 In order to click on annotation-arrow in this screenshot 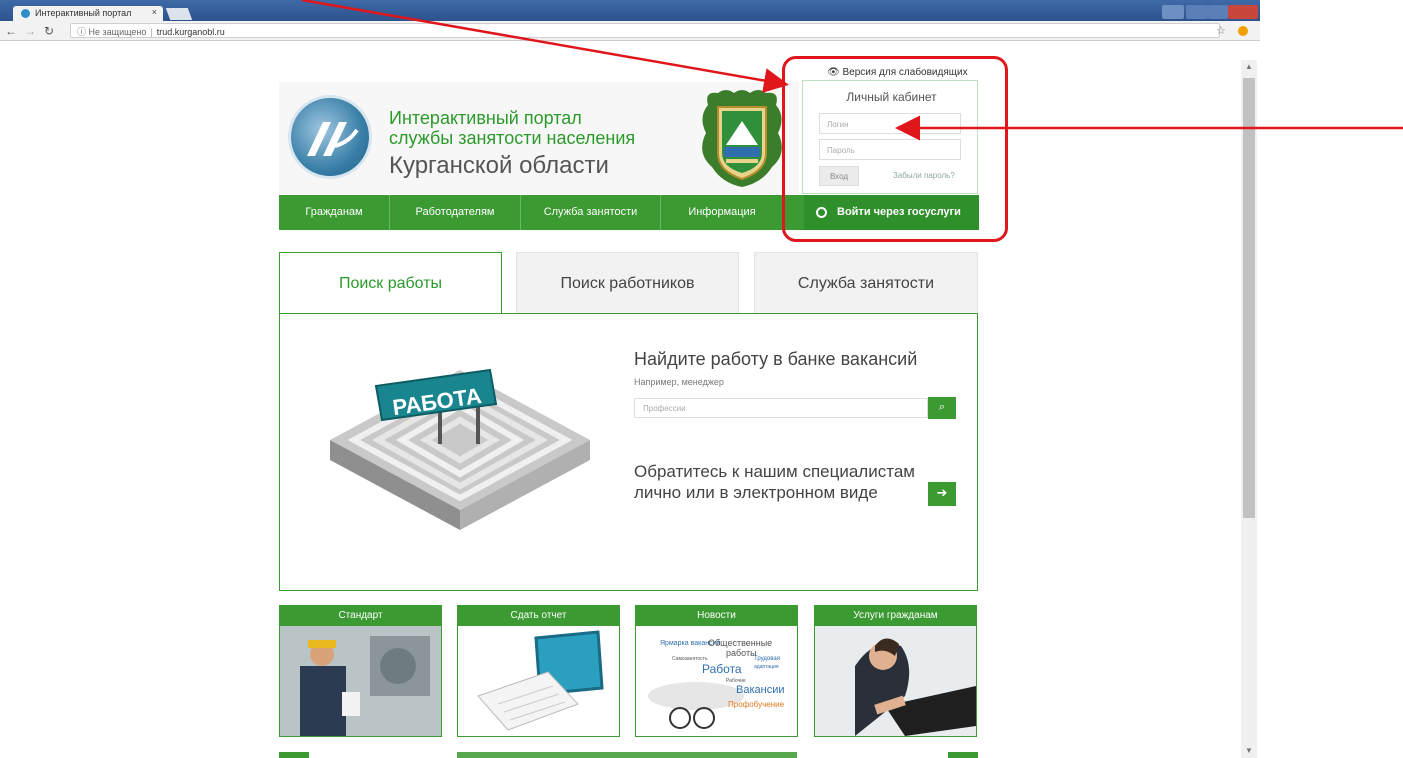, I will do `click(545, 46)`.